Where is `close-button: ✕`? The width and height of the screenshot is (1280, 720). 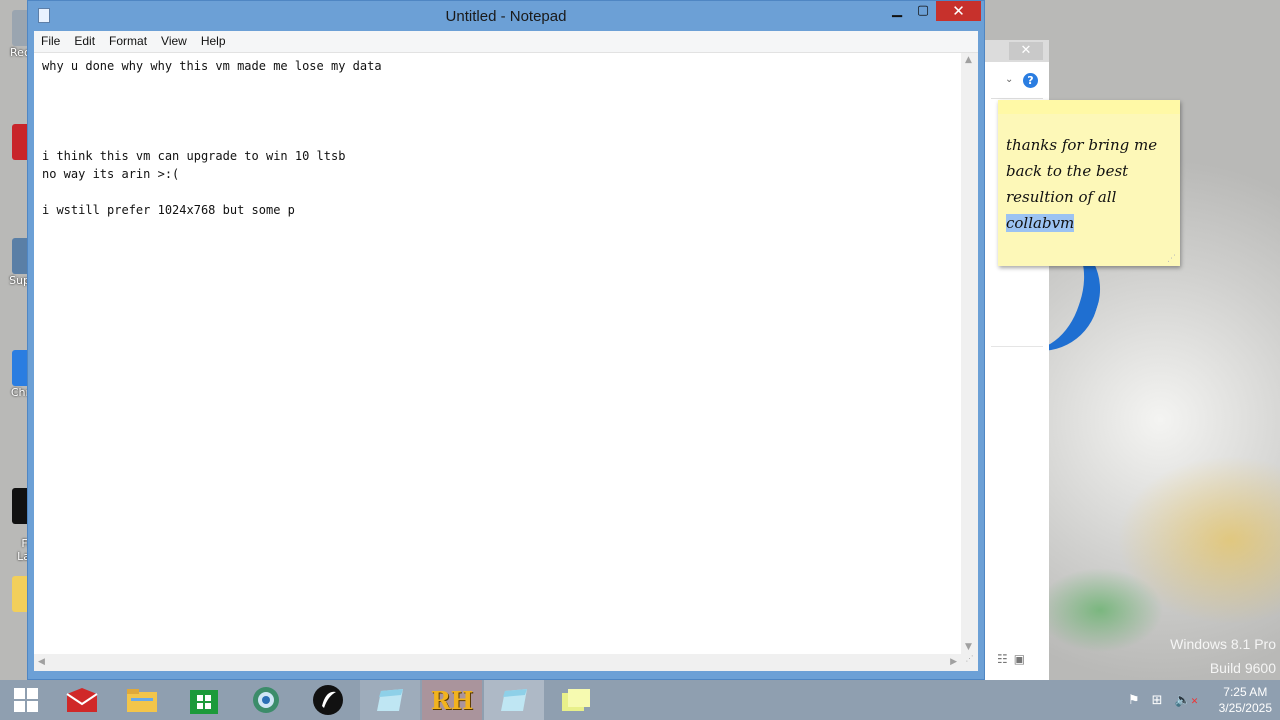 close-button: ✕ is located at coordinates (958, 11).